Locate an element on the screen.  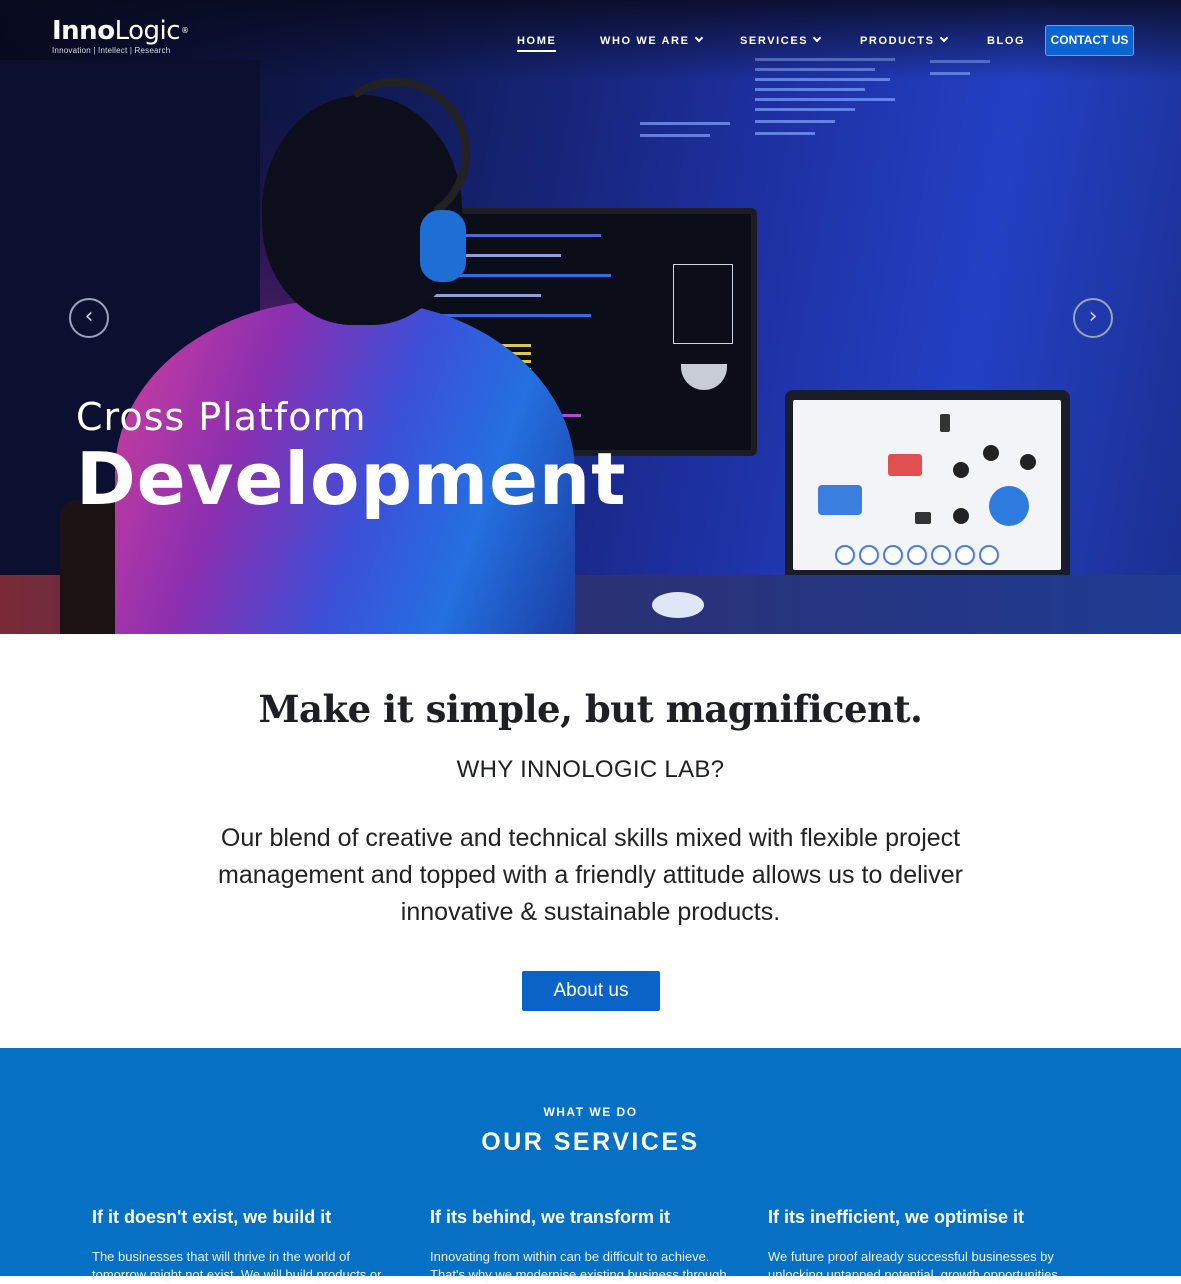
logo-tagline: Innovation | Intellect | Research is located at coordinates (111, 50).